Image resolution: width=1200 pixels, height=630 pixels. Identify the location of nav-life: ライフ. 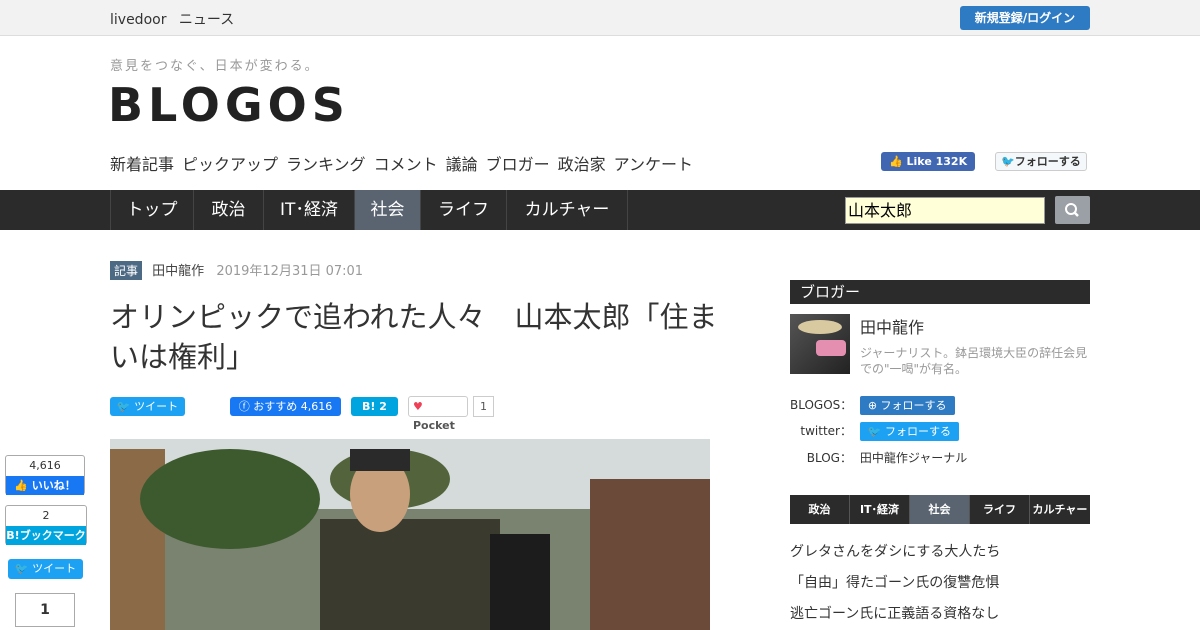
(464, 210).